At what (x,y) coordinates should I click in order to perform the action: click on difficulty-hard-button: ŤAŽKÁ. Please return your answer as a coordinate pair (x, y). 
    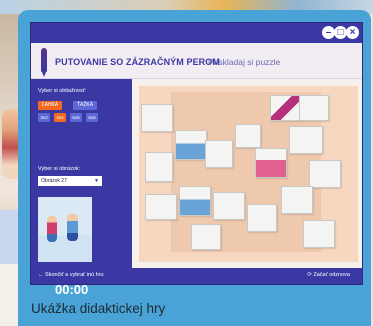
    Looking at the image, I should click on (85, 105).